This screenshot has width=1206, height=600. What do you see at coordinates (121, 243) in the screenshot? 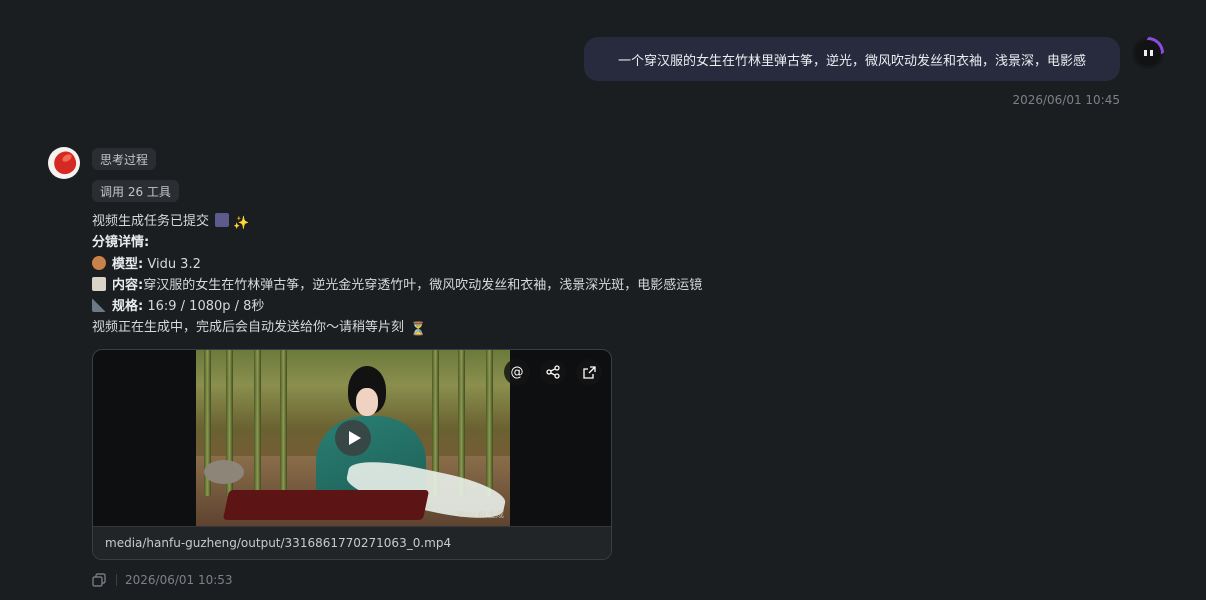
I see `storyboard-title: 分镜详情:` at bounding box center [121, 243].